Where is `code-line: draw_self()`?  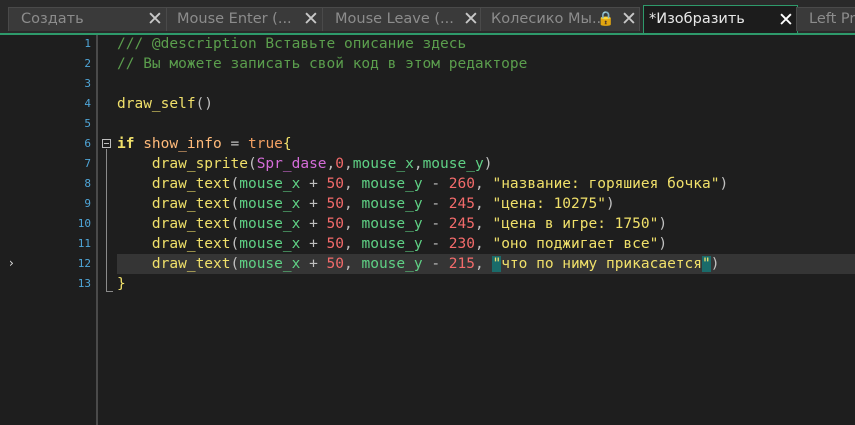
code-line: draw_self() is located at coordinates (165, 104).